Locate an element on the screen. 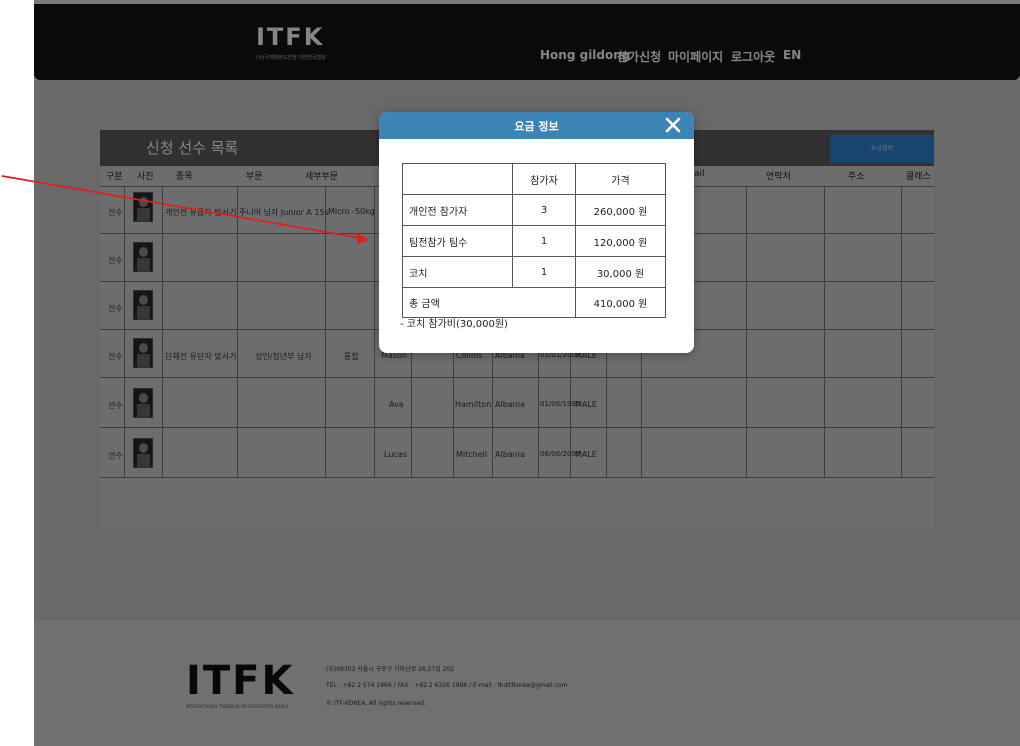 This screenshot has height=746, width=1020. modal-title: 요금 정보 is located at coordinates (536, 126).